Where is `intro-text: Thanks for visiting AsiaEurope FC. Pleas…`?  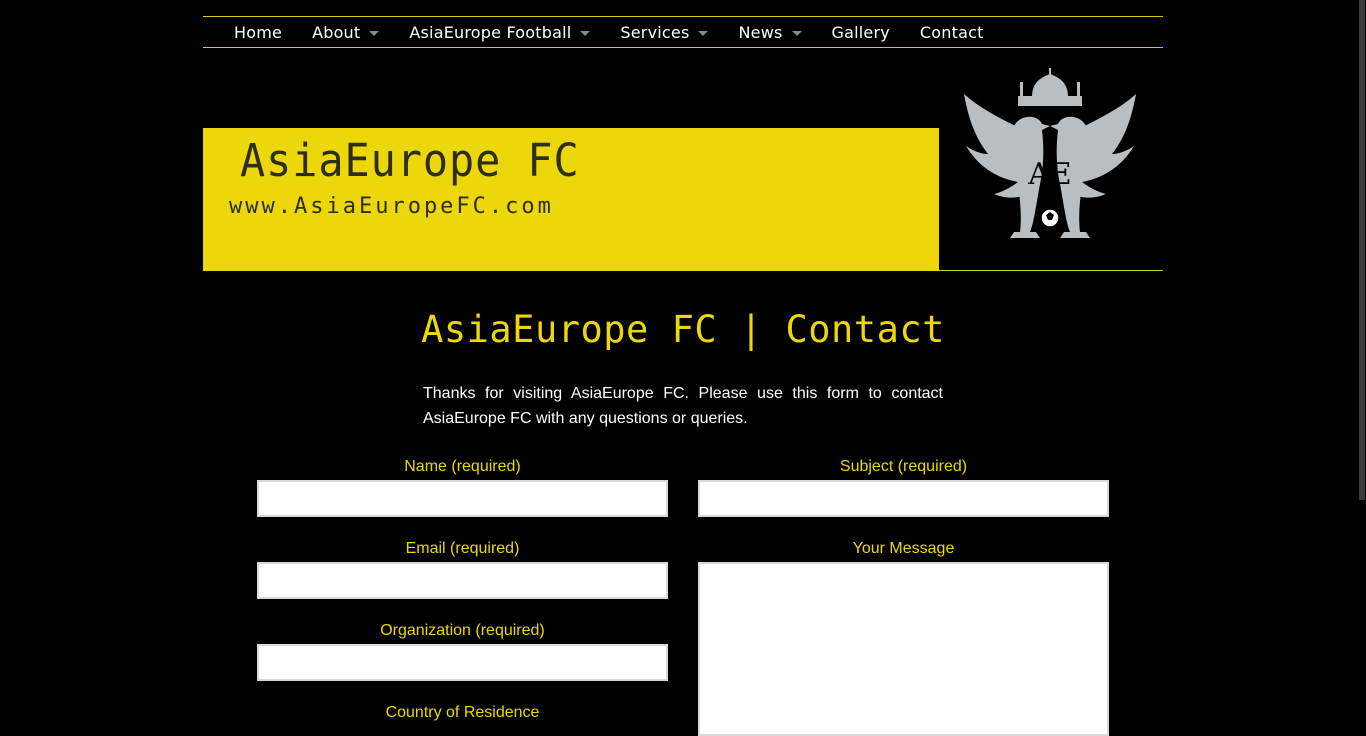 intro-text: Thanks for visiting AsiaEurope FC. Pleas… is located at coordinates (683, 406).